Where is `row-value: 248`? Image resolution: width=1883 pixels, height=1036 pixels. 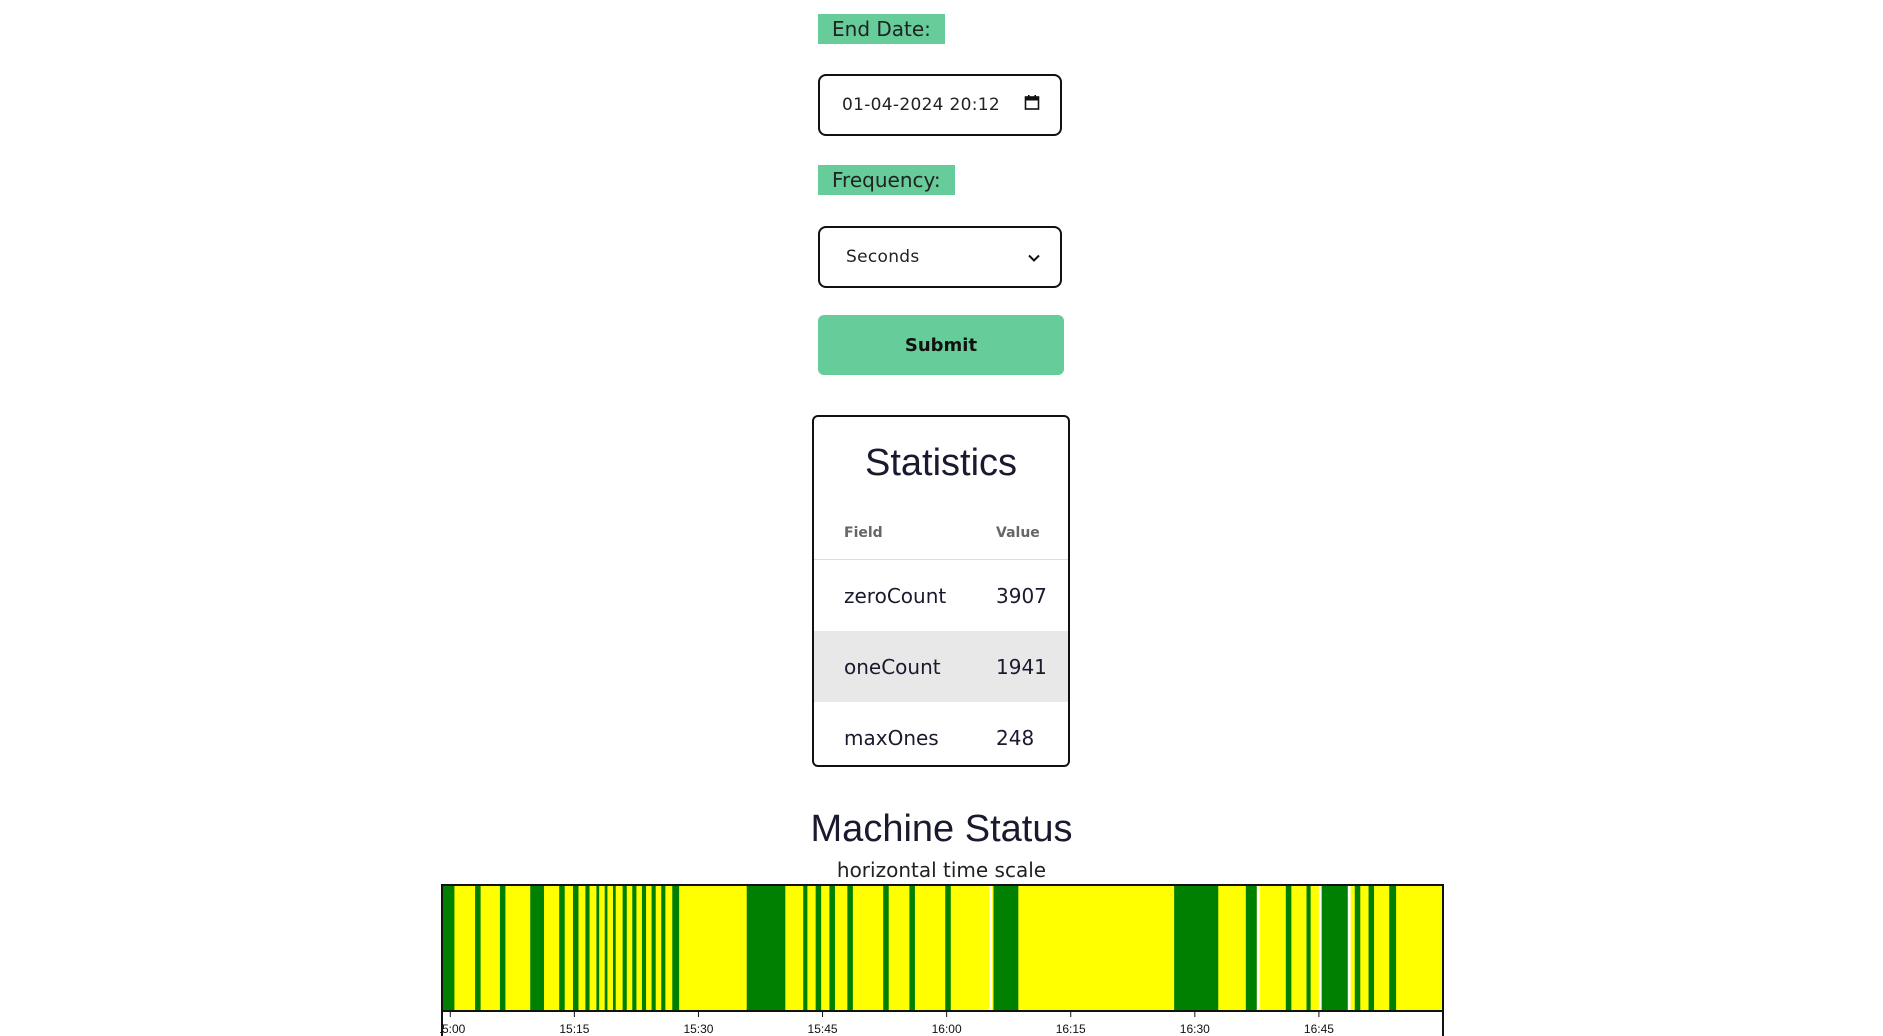 row-value: 248 is located at coordinates (1015, 737).